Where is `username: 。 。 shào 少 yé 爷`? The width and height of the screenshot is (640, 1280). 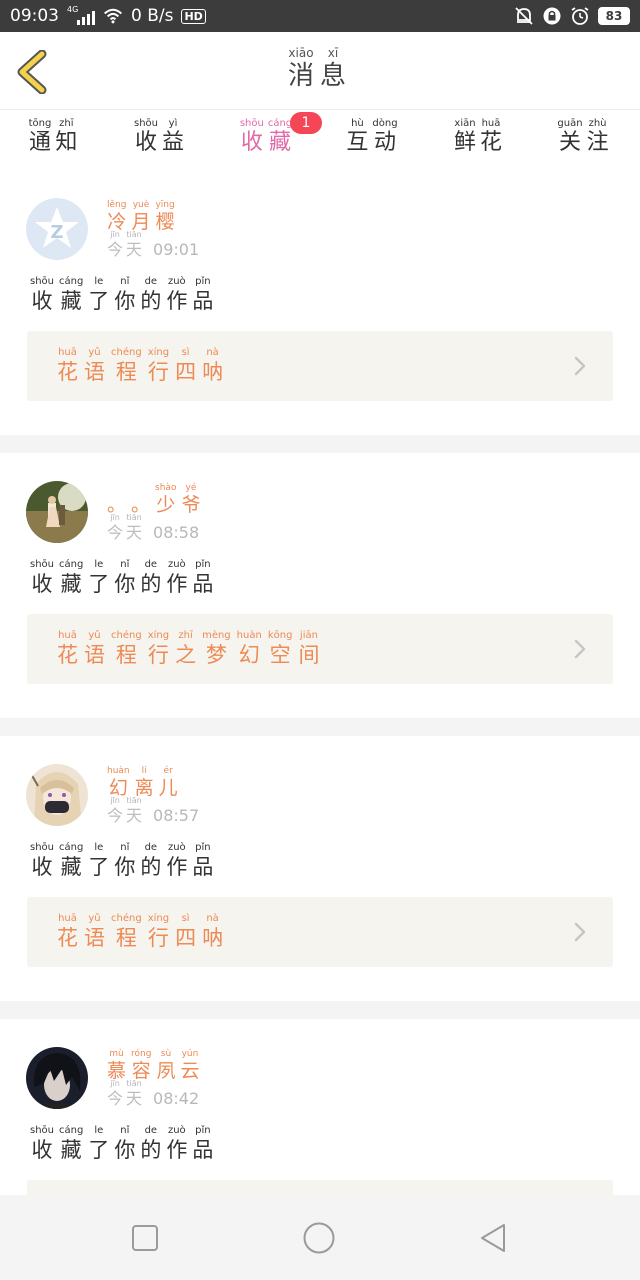 username: 。 。 shào 少 yé 爷 is located at coordinates (156, 499).